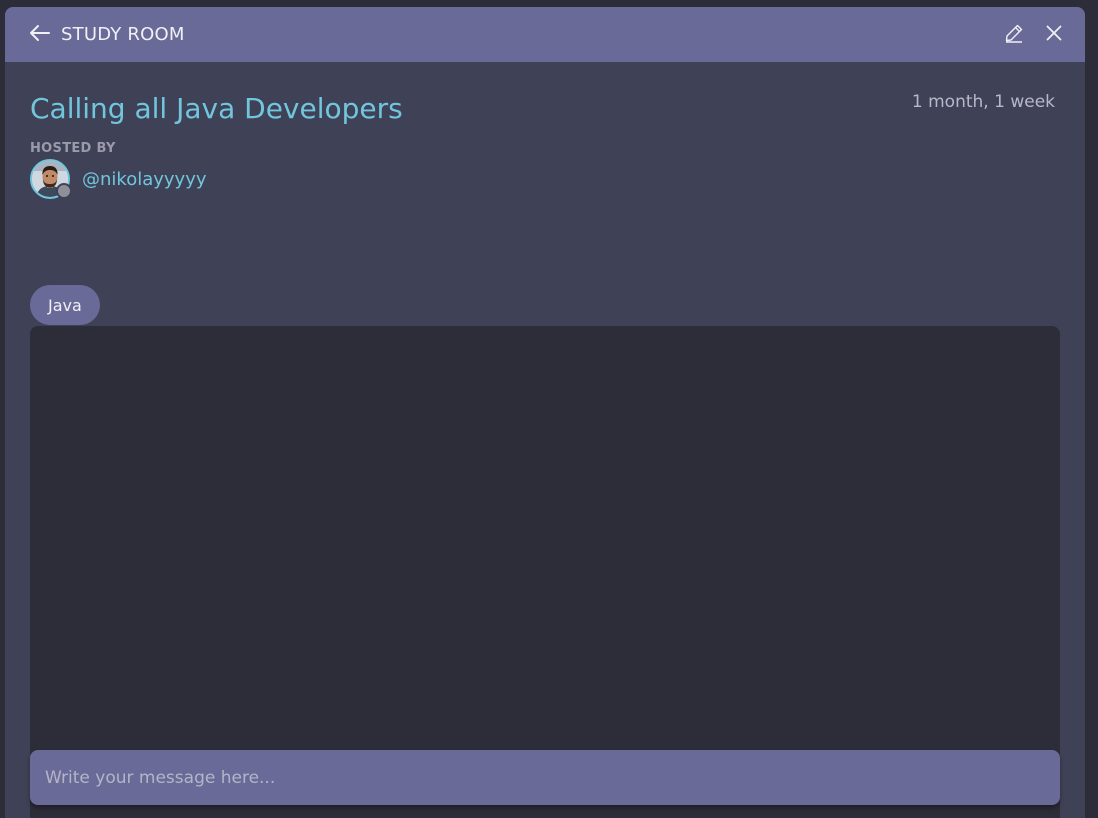 The image size is (1098, 818). Describe the element at coordinates (123, 34) in the screenshot. I see `page-title: STUDY ROOM` at that location.